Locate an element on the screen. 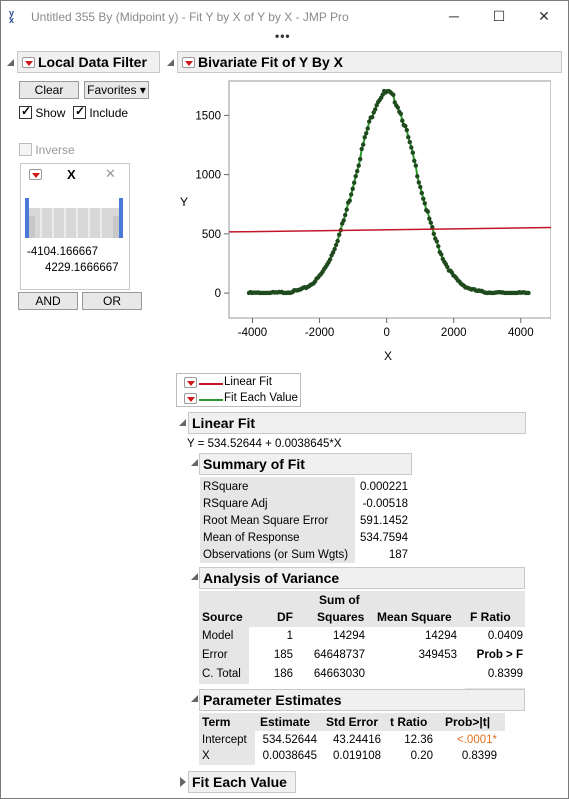 This screenshot has width=569, height=799. parameter-estimates-header: Parameter Estimates is located at coordinates (362, 700).